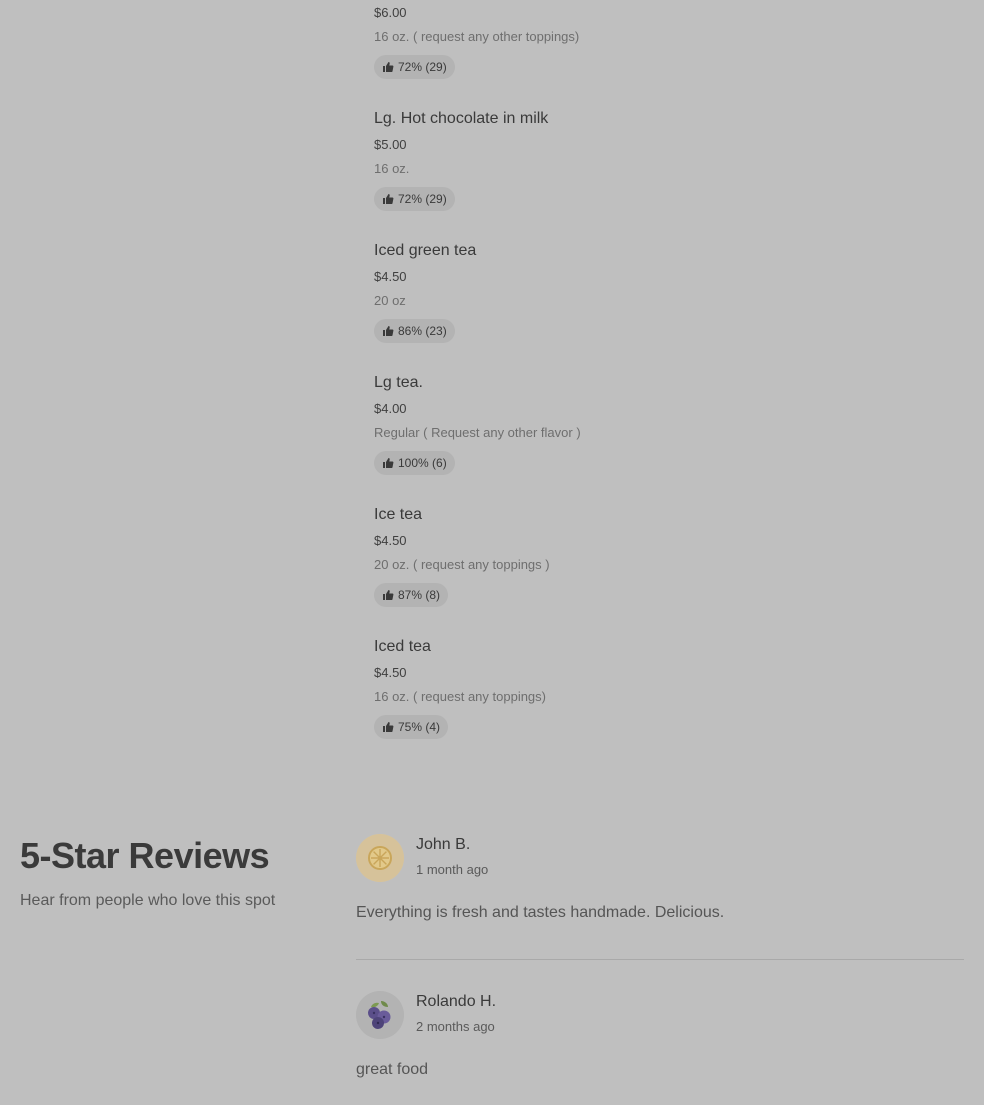 Image resolution: width=984 pixels, height=1105 pixels. What do you see at coordinates (461, 118) in the screenshot?
I see `menu-item-name: Lg. Hot chocolate in milk` at bounding box center [461, 118].